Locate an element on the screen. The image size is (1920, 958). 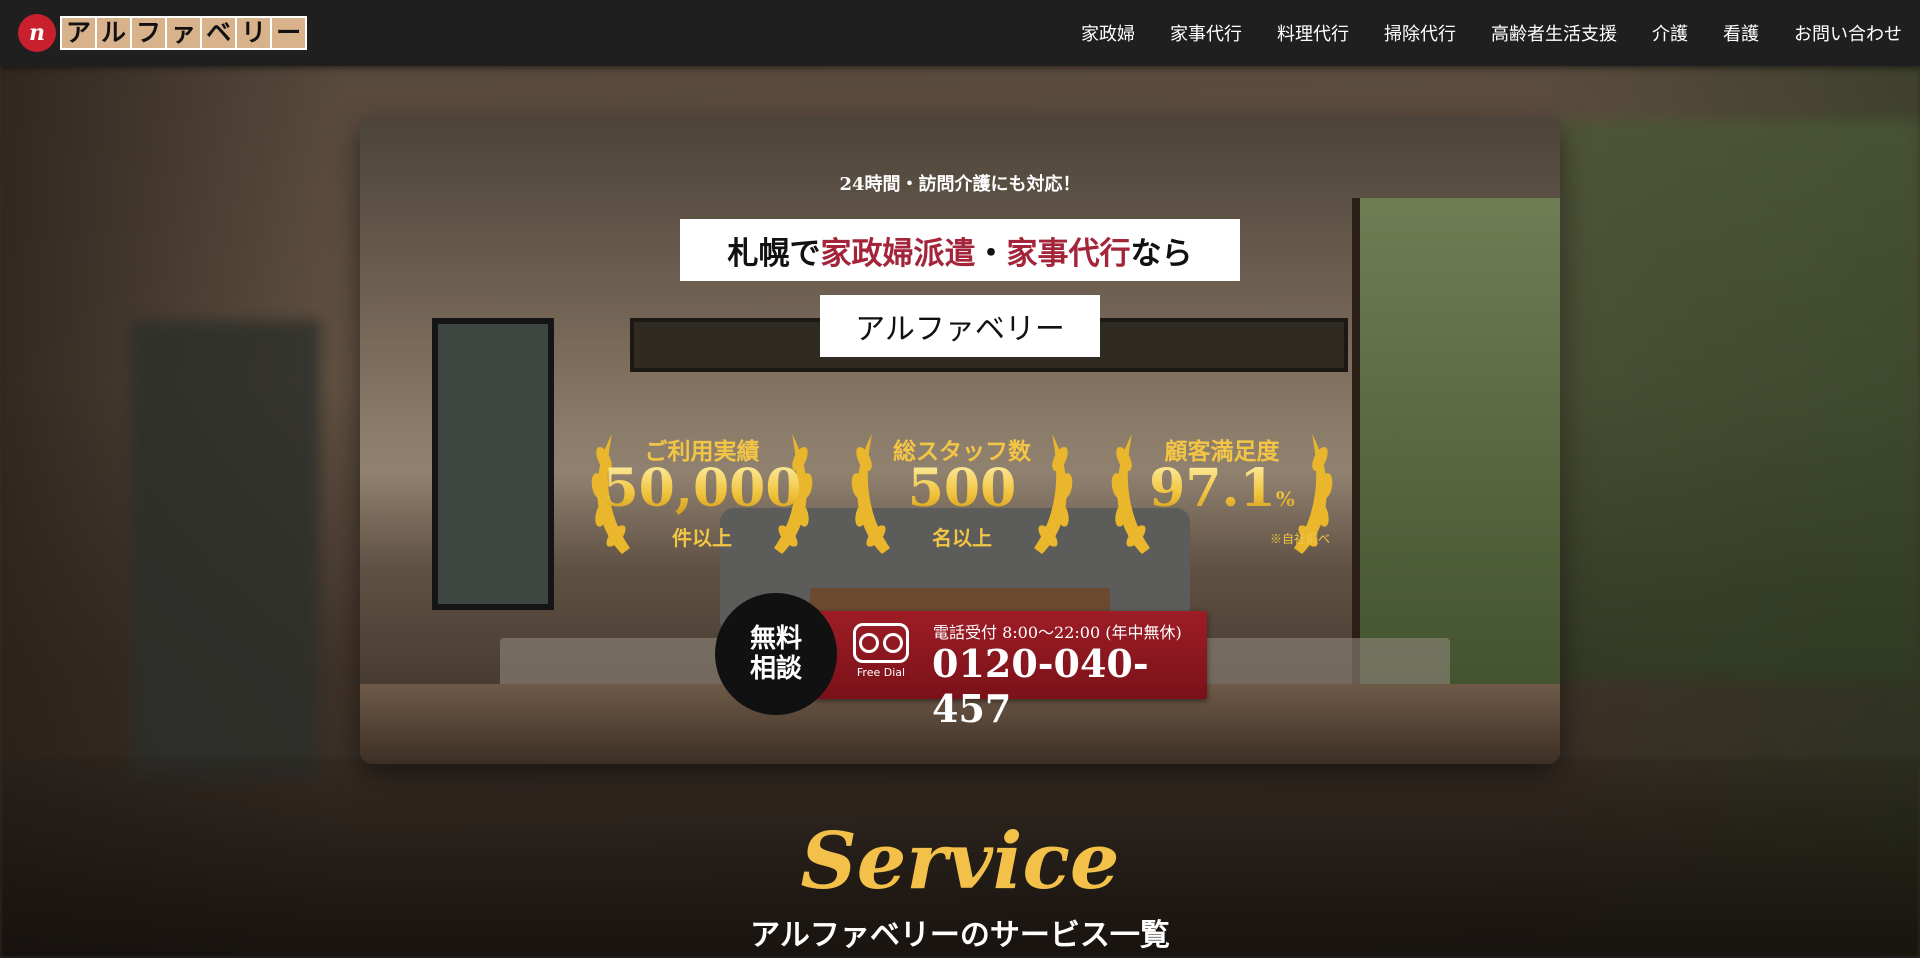
nav-link-care: 介護 is located at coordinates (1670, 33).